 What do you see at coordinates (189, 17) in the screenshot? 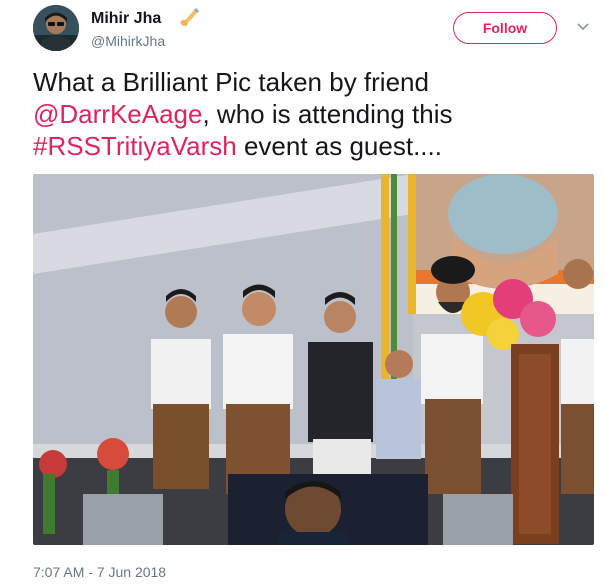
I see `writing-hand-icon` at bounding box center [189, 17].